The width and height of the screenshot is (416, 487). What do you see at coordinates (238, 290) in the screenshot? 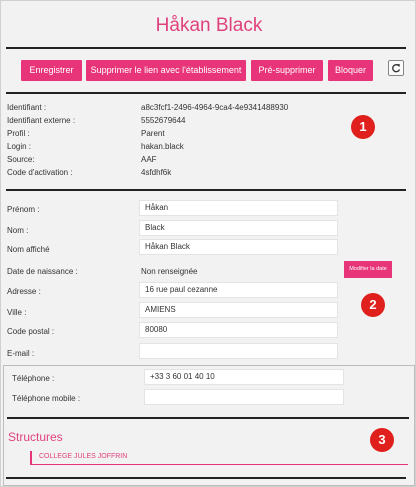
I see `address-field: 16 rue paul cezanne` at bounding box center [238, 290].